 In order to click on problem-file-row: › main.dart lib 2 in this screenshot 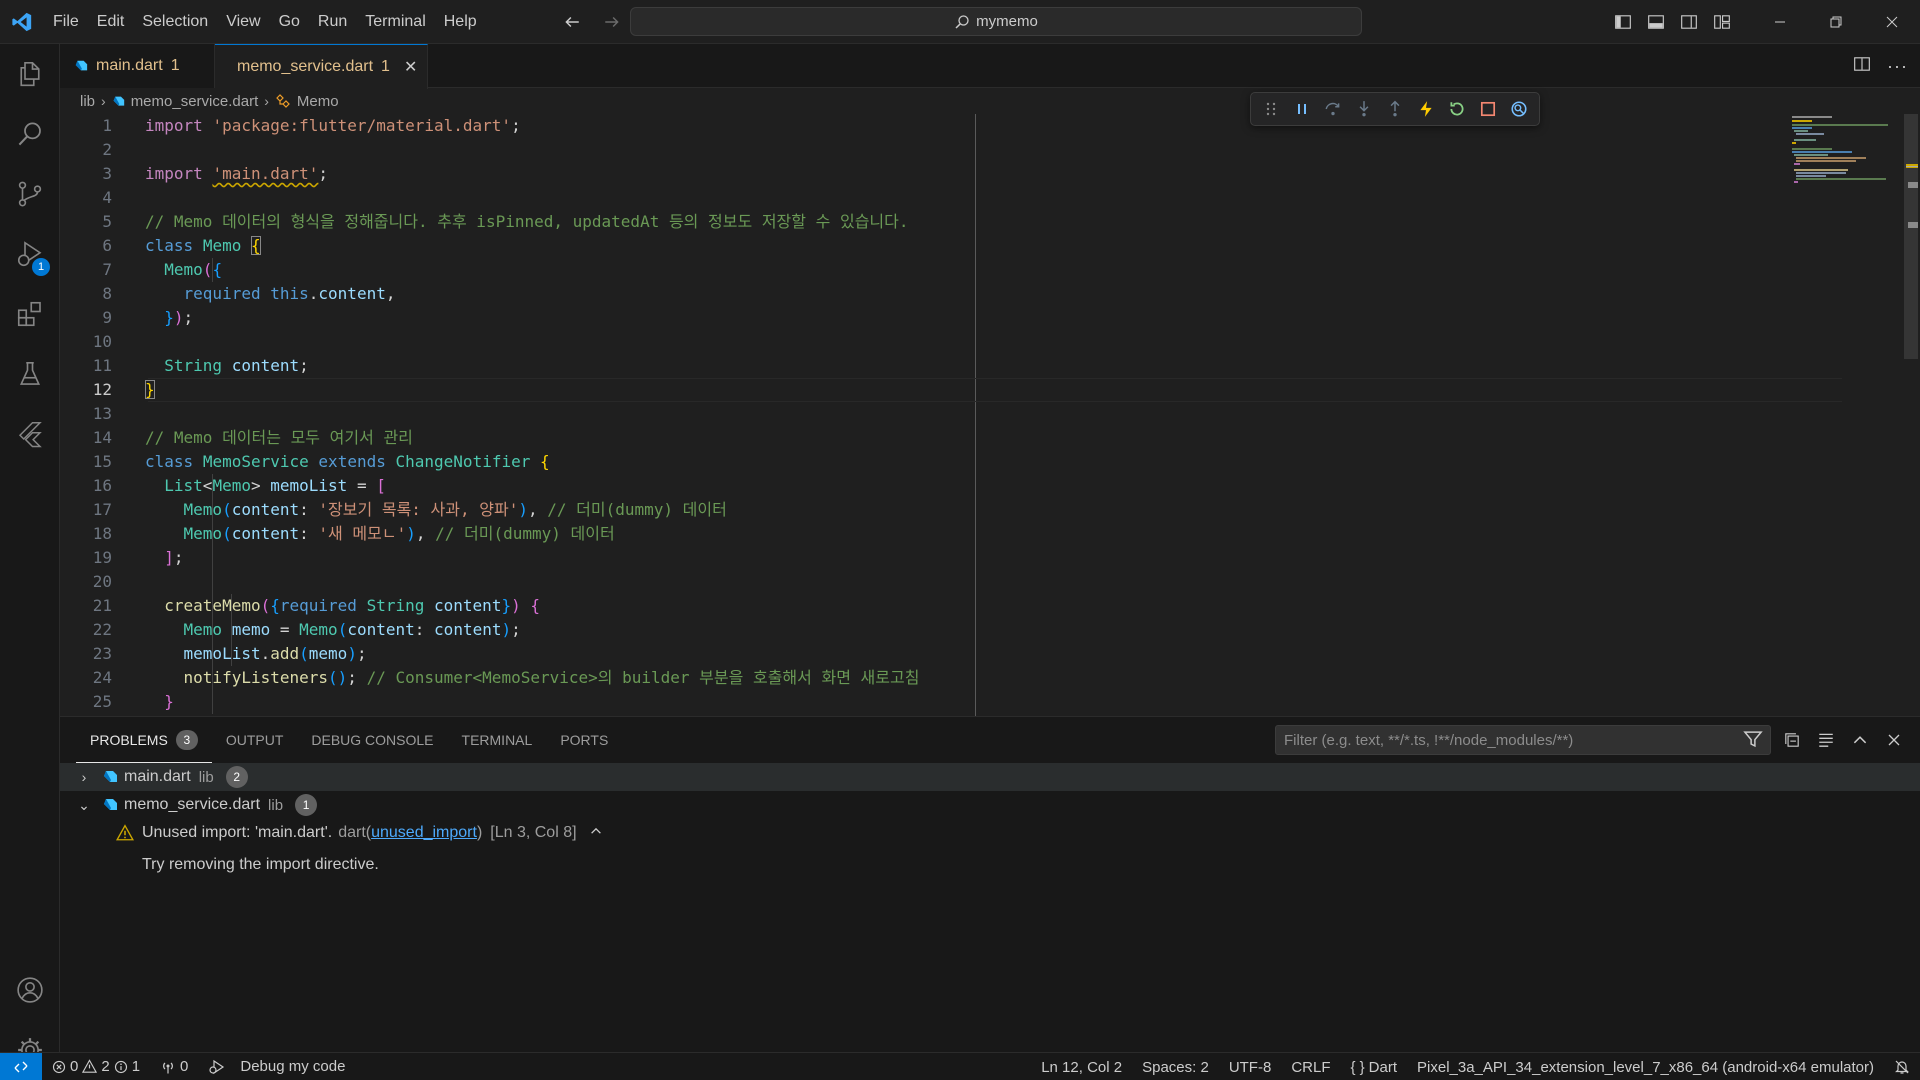, I will do `click(990, 777)`.